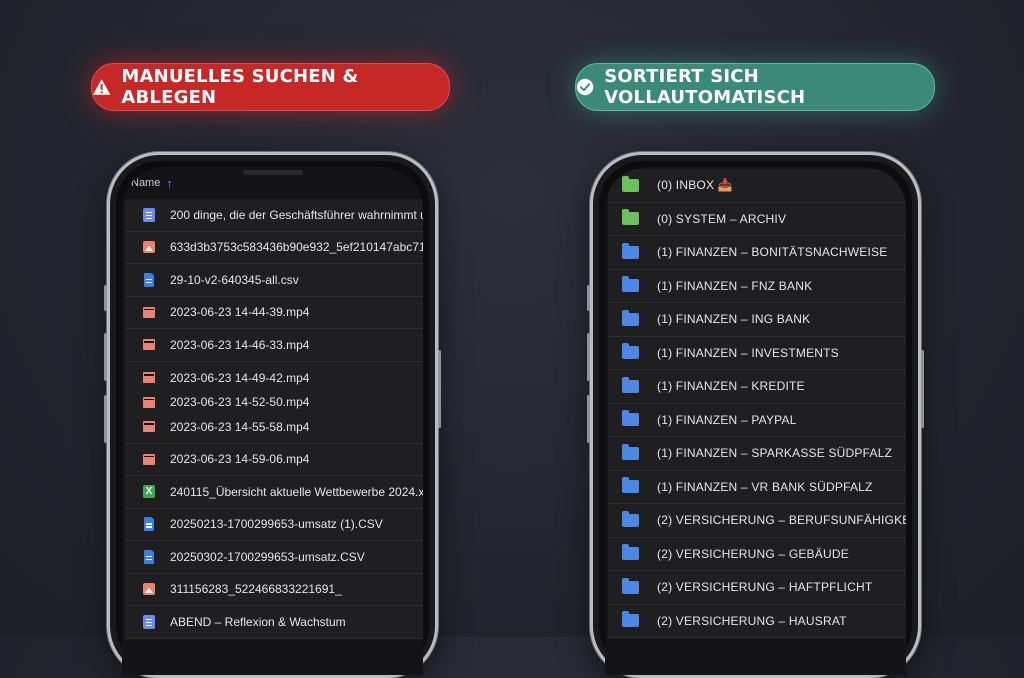 This screenshot has height=678, width=1024. What do you see at coordinates (734, 319) in the screenshot?
I see `folder-name: (1) FINANZEN – ING BANK` at bounding box center [734, 319].